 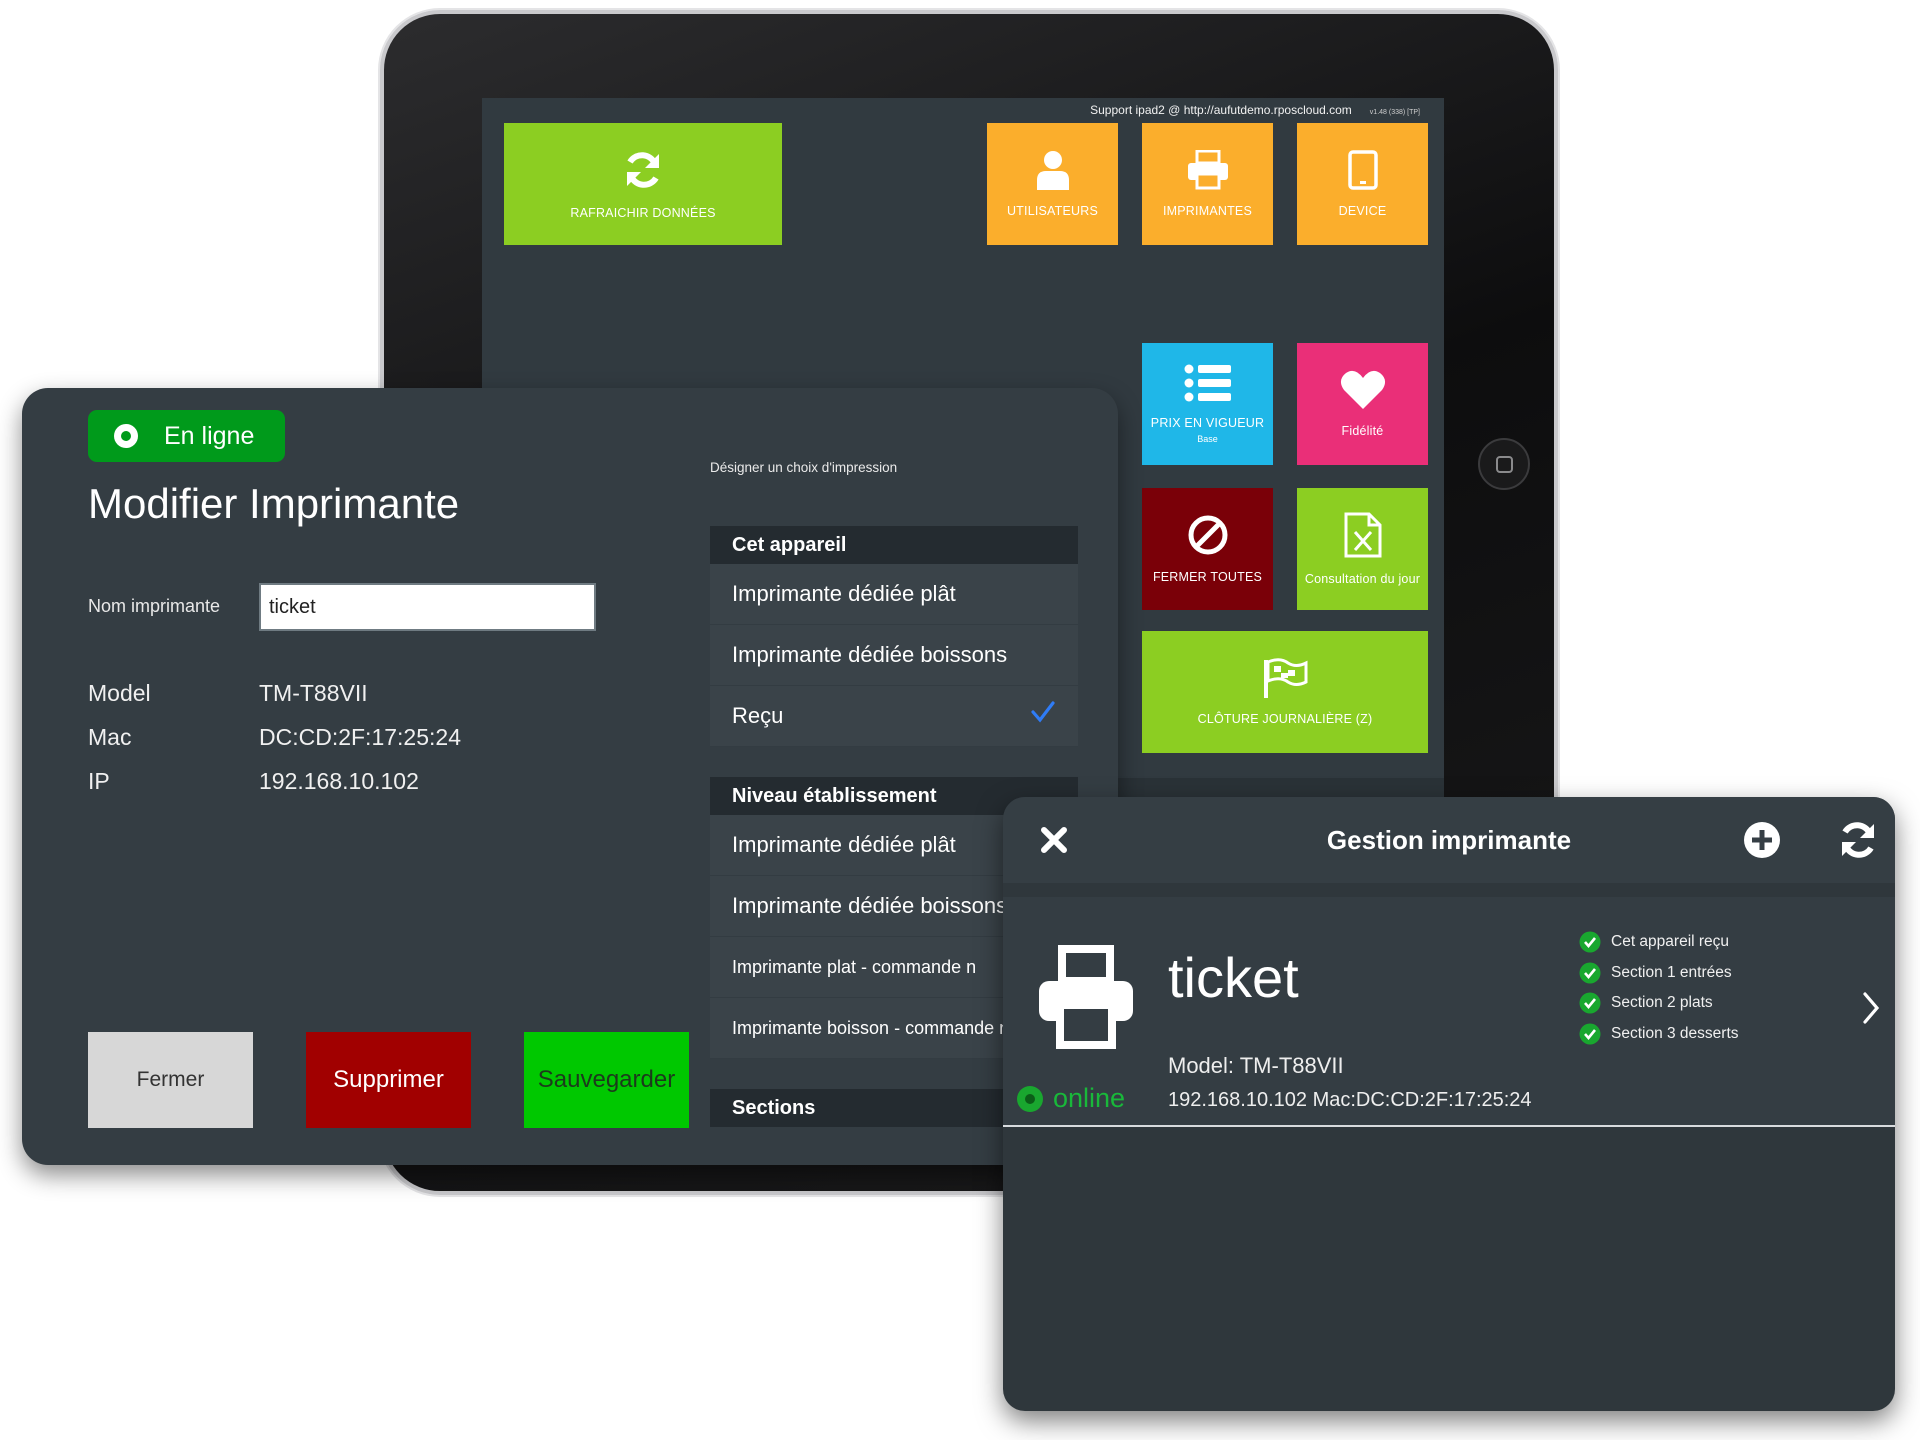 What do you see at coordinates (1350, 1100) in the screenshot?
I see `printer-address: 192.168.10.102 Mac:DC:CD:2F:17:25:24` at bounding box center [1350, 1100].